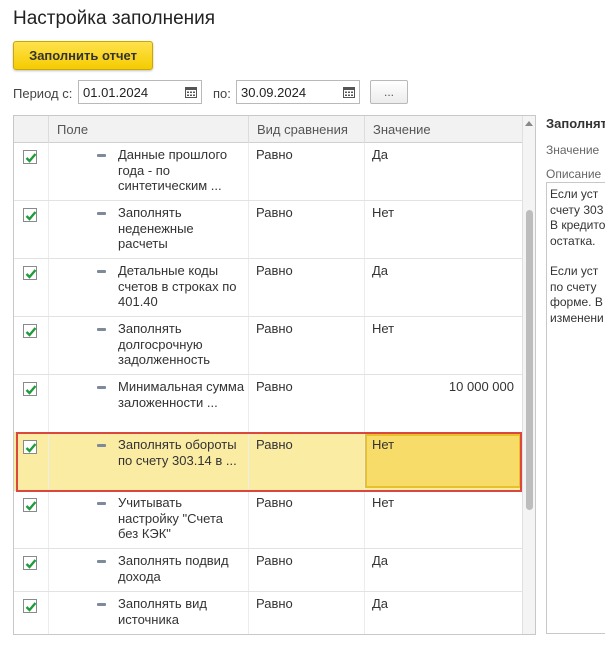  I want to click on description-line: форме. В, so click(576, 302).